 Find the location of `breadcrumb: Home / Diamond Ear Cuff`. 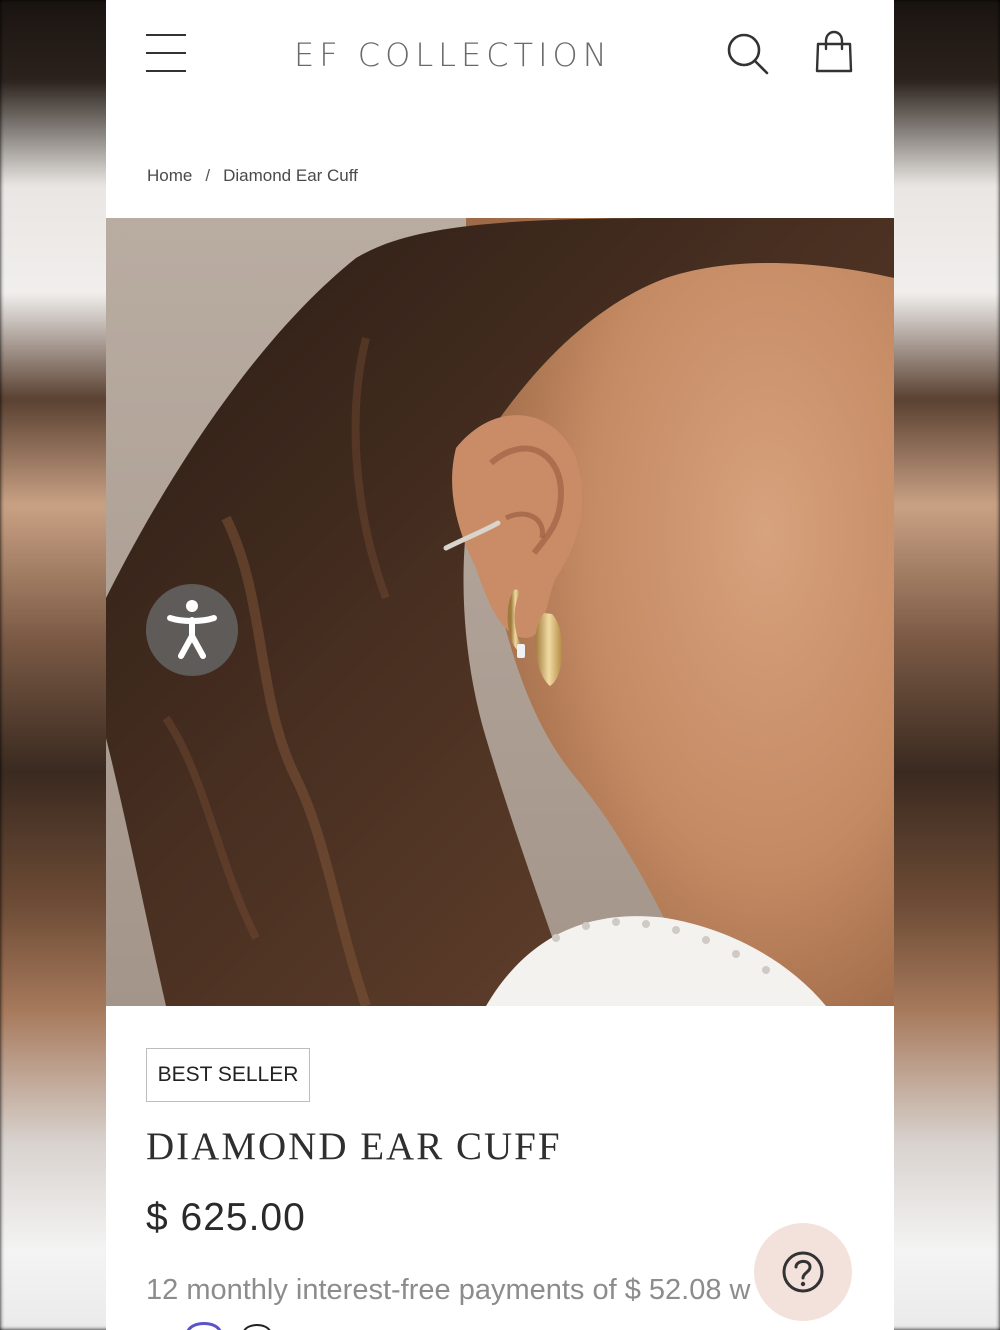

breadcrumb: Home / Diamond Ear Cuff is located at coordinates (252, 176).